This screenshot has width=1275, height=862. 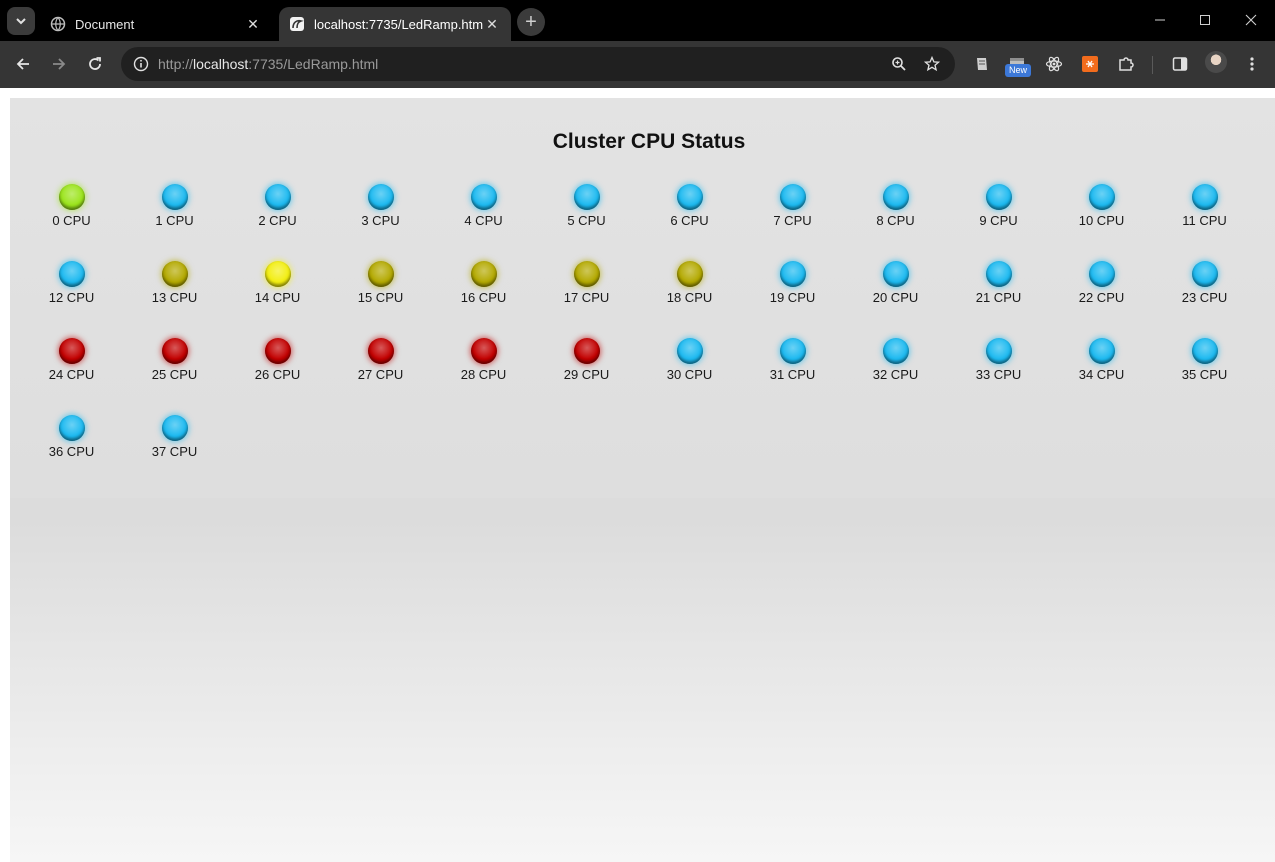 What do you see at coordinates (792, 297) in the screenshot?
I see `led-label: 19 CPU` at bounding box center [792, 297].